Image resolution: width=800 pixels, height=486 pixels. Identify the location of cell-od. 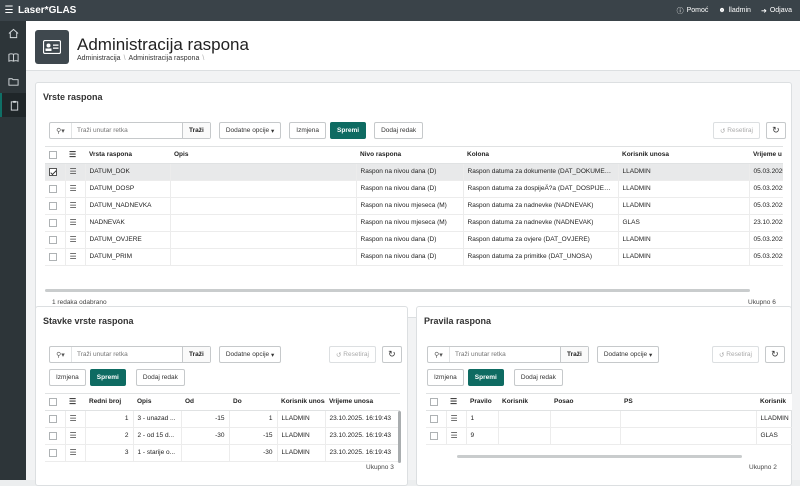
(205, 453).